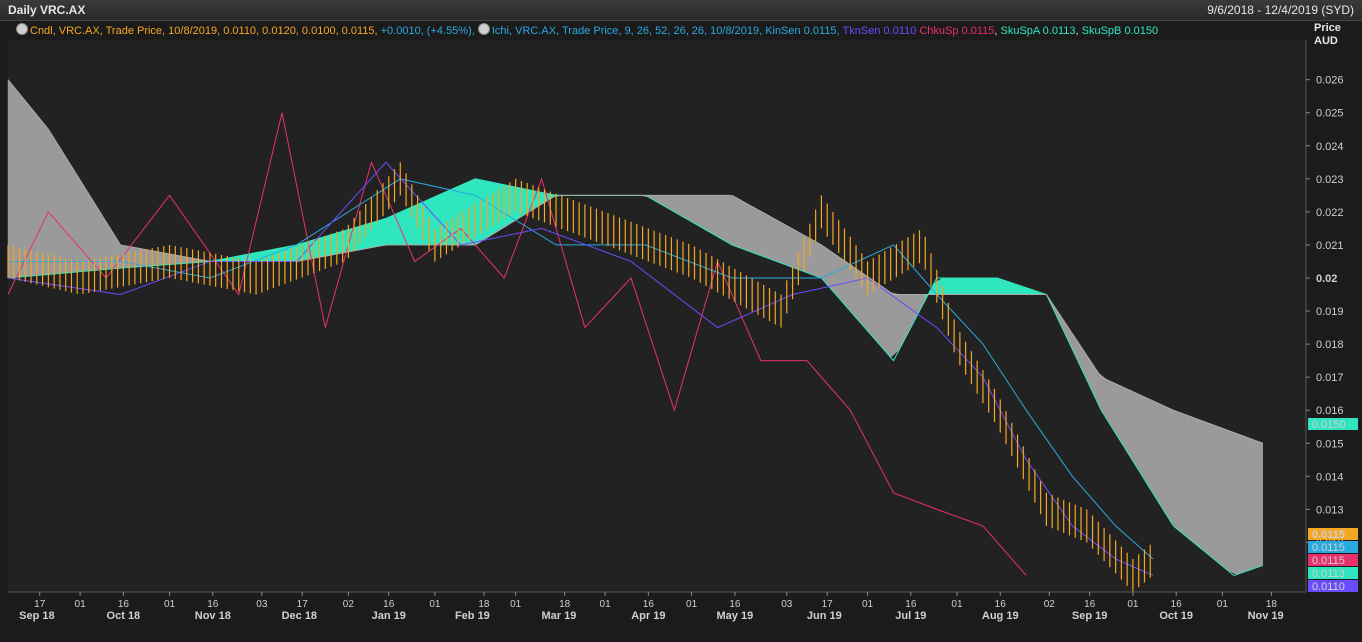  What do you see at coordinates (1330, 114) in the screenshot?
I see `price-tick-label: 0.025` at bounding box center [1330, 114].